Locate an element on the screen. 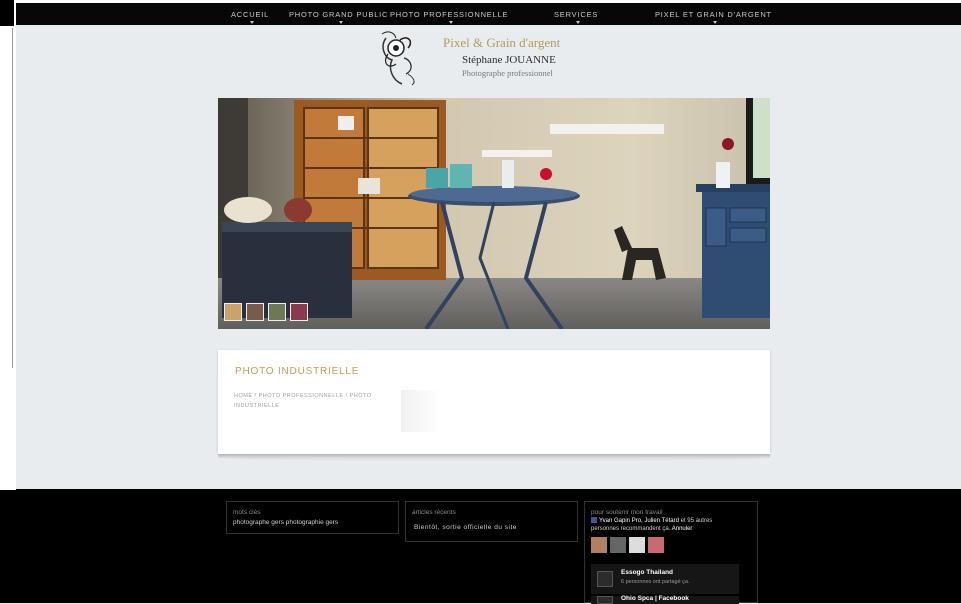 The height and width of the screenshot is (604, 961). nav-item-label: PHOTO PROFESSIONNELLE is located at coordinates (449, 14).